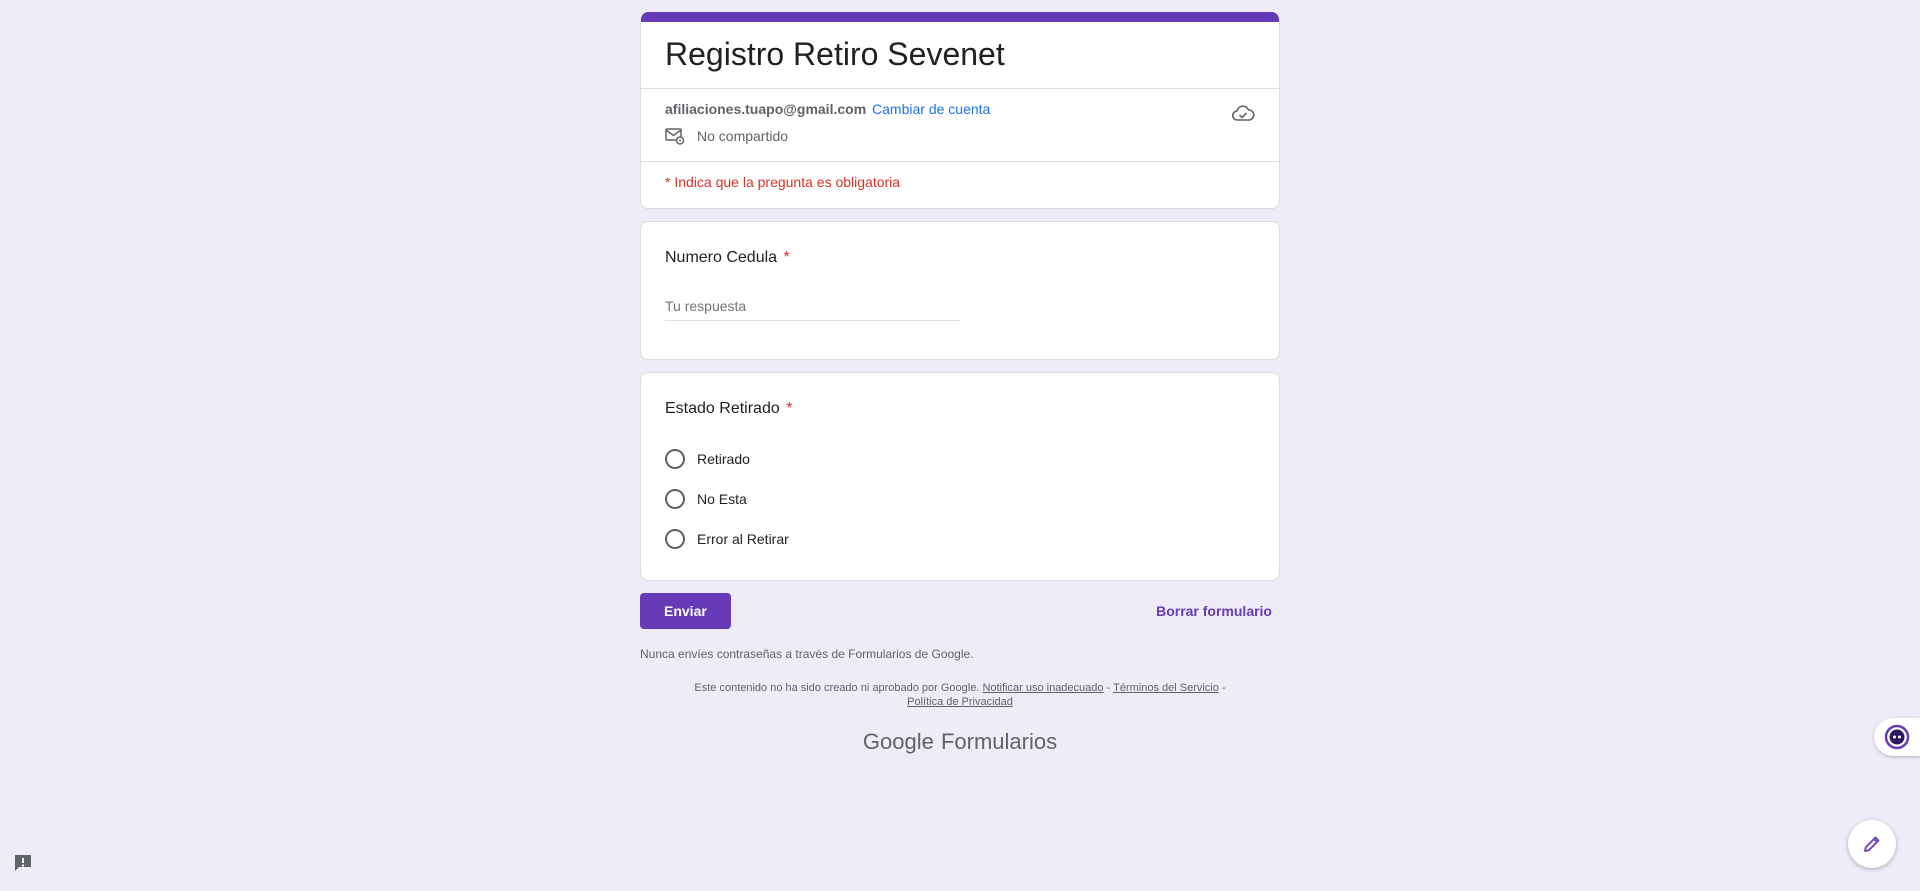 The image size is (1920, 891). I want to click on radio-label: Retirado, so click(723, 459).